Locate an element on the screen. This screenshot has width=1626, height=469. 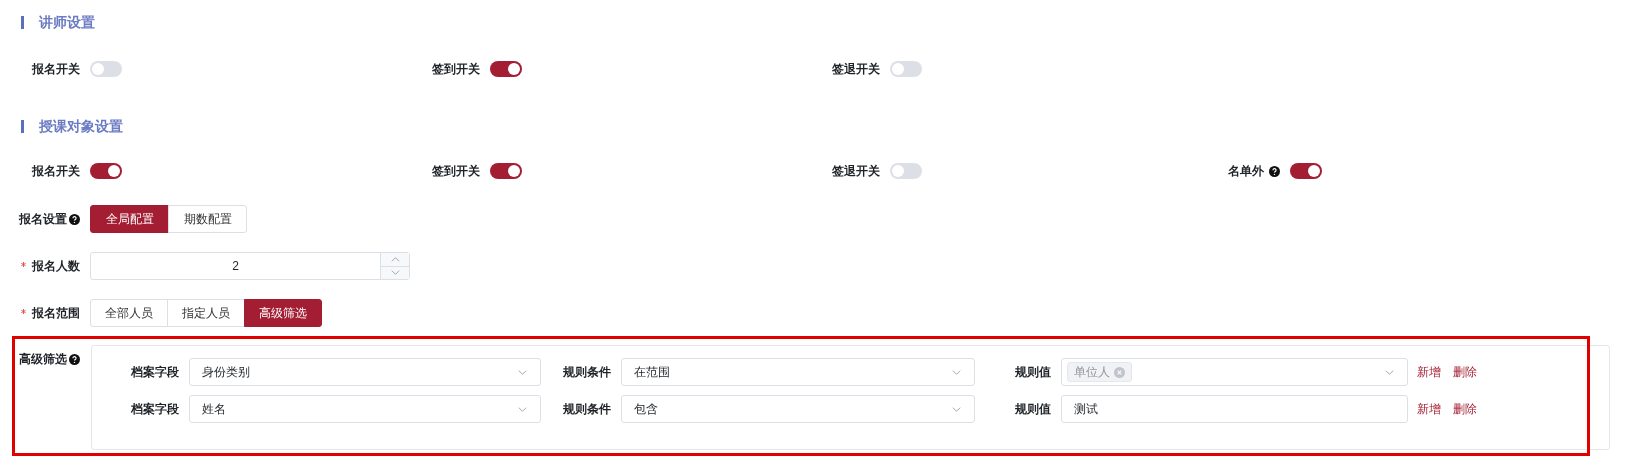
segment-tab: 全局配置 is located at coordinates (129, 219).